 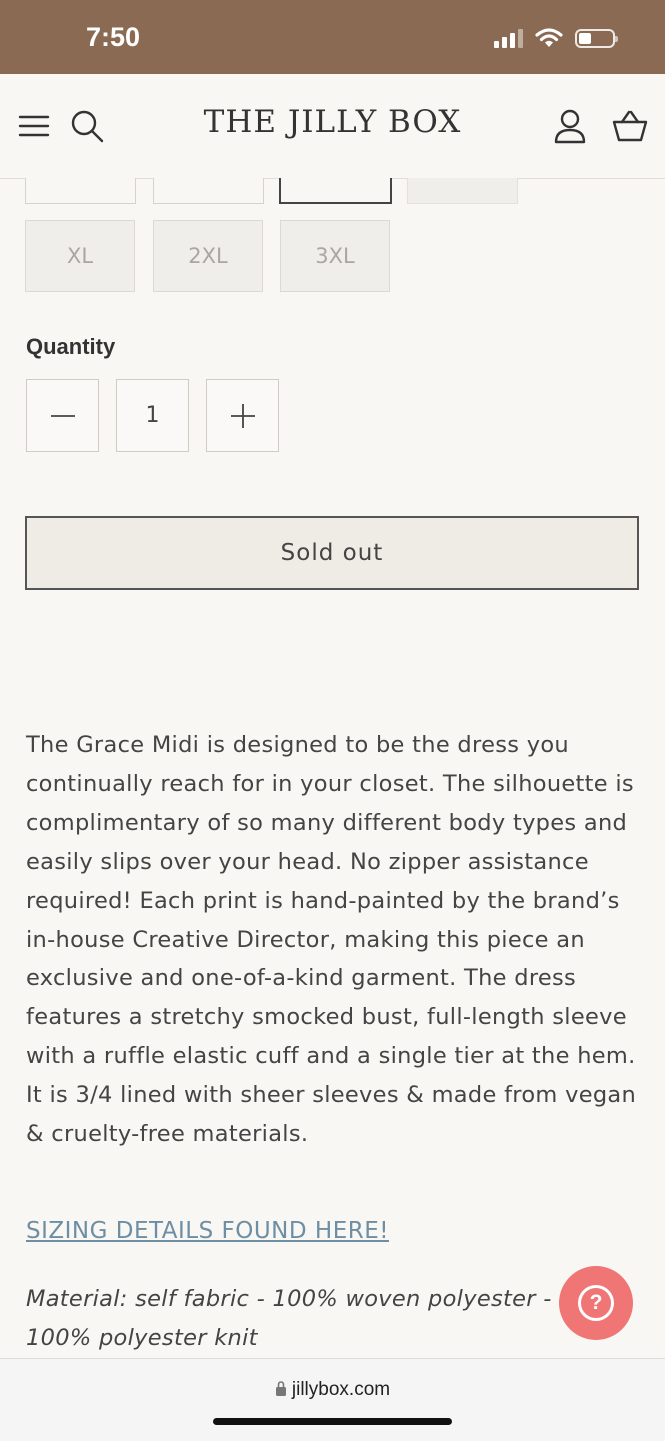 What do you see at coordinates (549, 37) in the screenshot?
I see `wifi-icon` at bounding box center [549, 37].